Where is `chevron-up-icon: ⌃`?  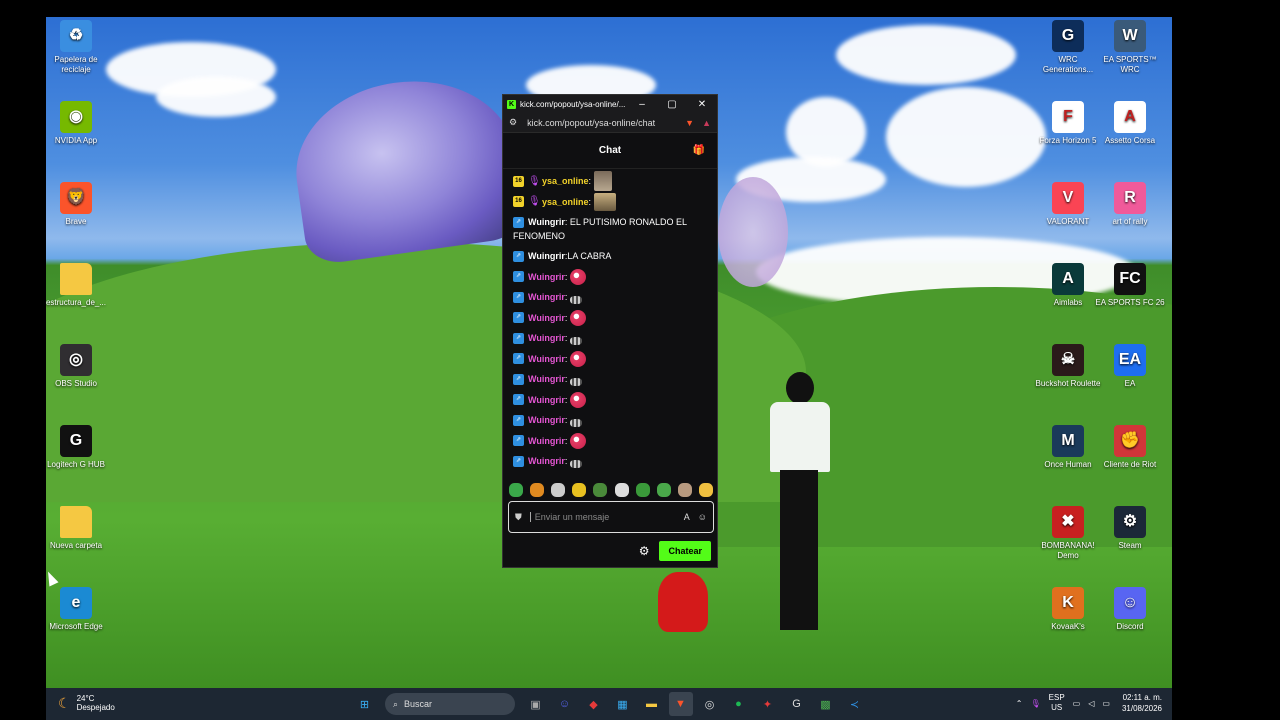
chevron-up-icon: ⌃ is located at coordinates (1019, 703).